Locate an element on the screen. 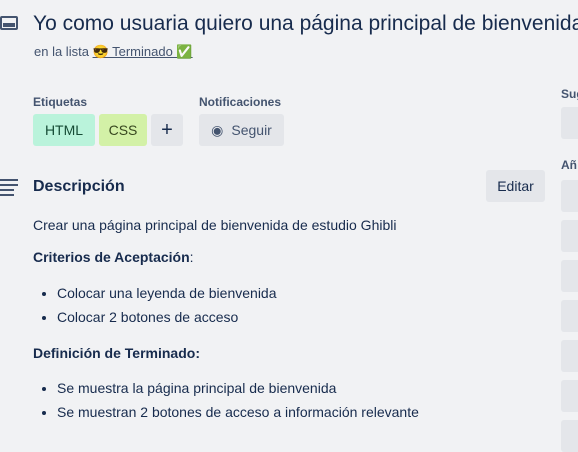 The image size is (578, 452). add-to-card-heading: Añ is located at coordinates (569, 165).